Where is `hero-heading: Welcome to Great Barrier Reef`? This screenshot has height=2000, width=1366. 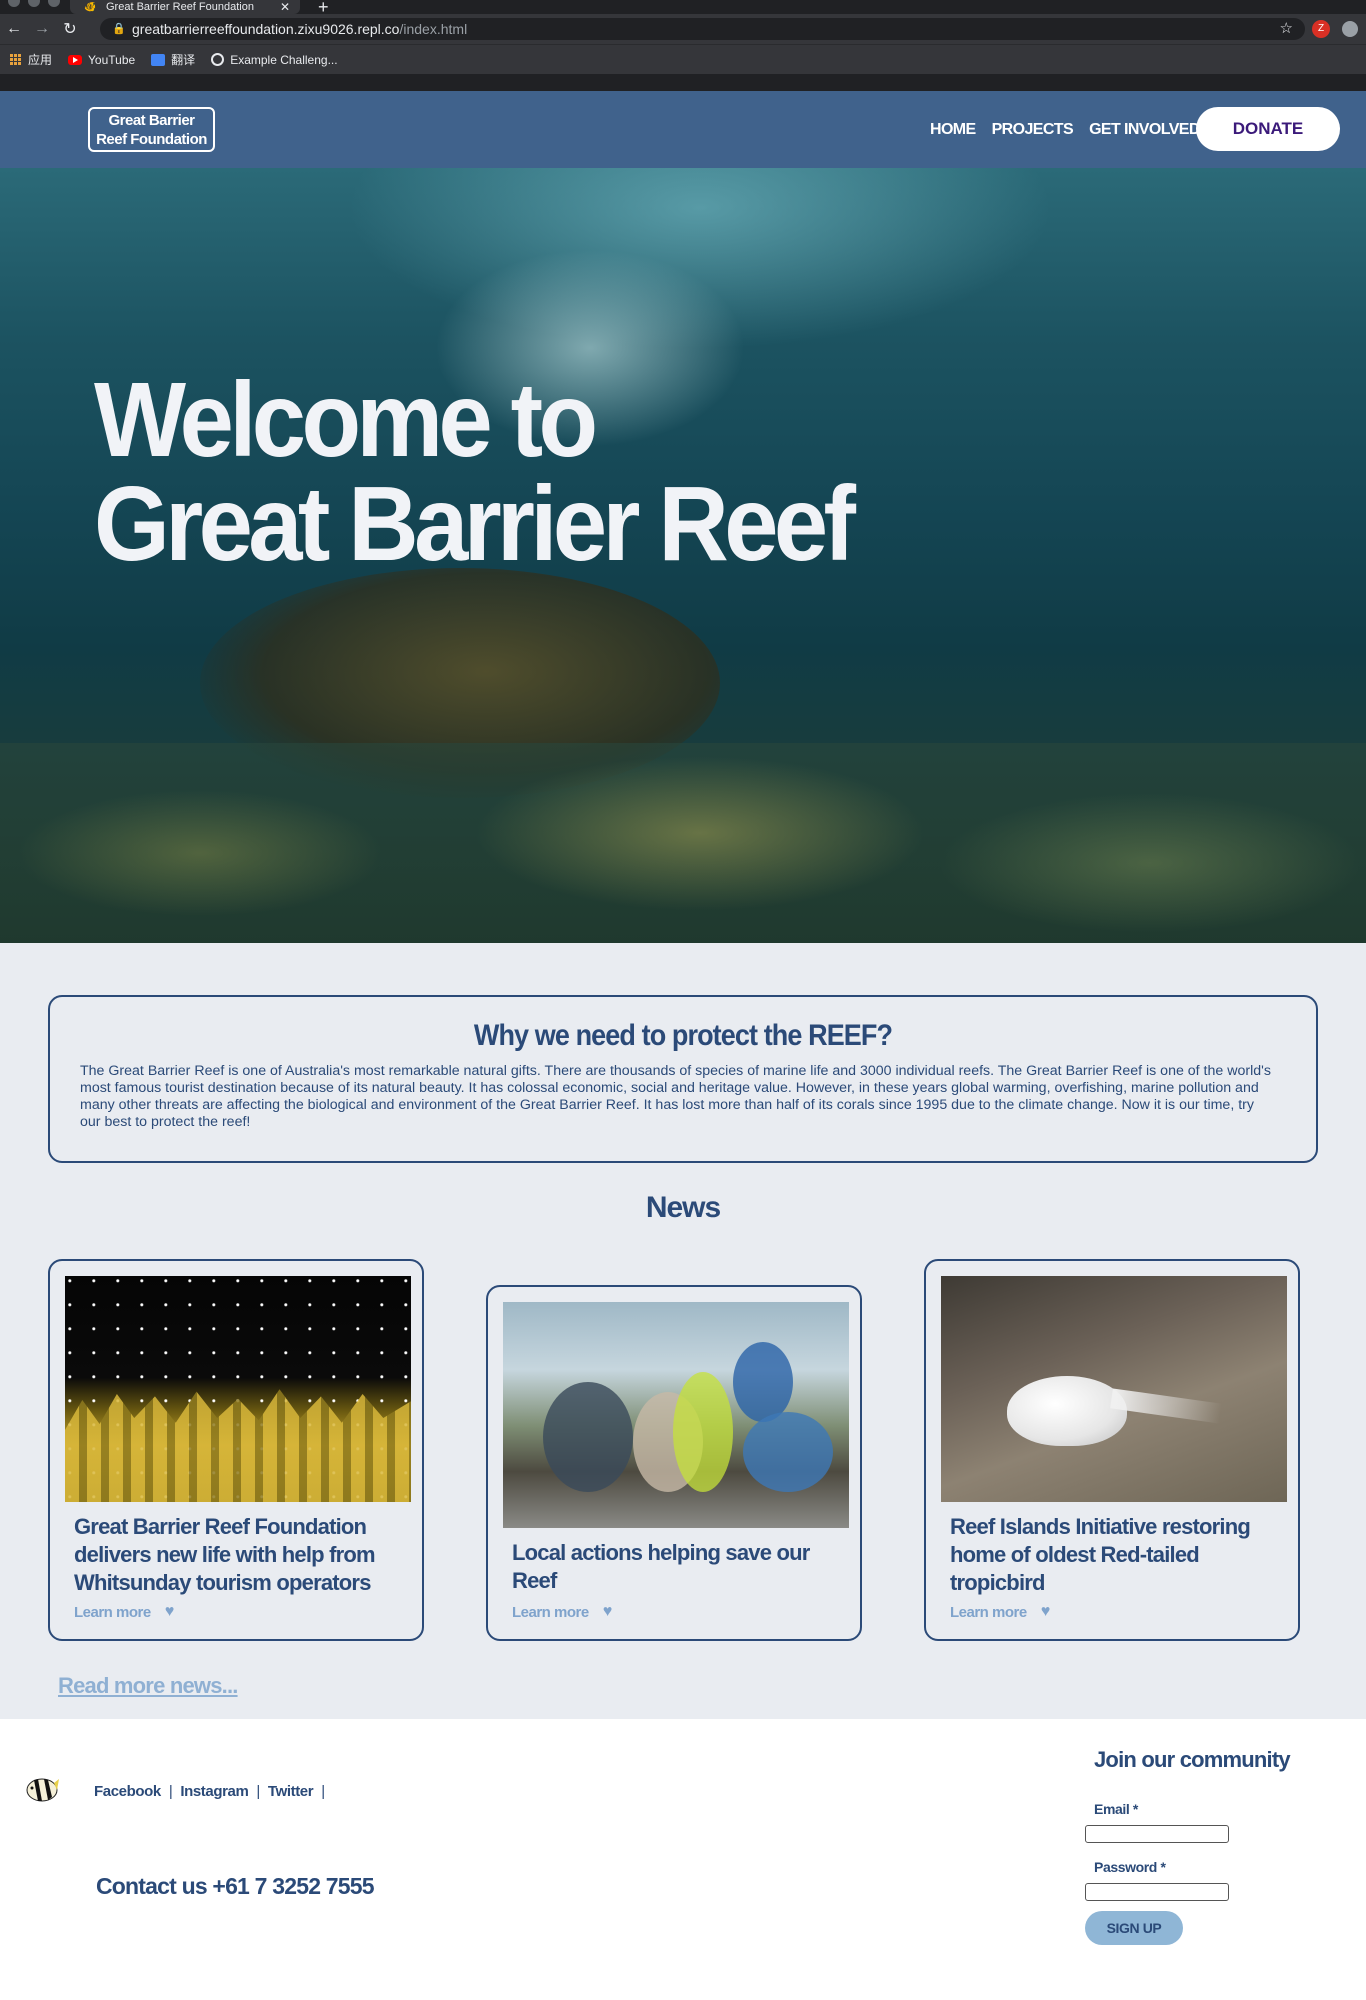 hero-heading: Welcome to Great Barrier Reef is located at coordinates (475, 472).